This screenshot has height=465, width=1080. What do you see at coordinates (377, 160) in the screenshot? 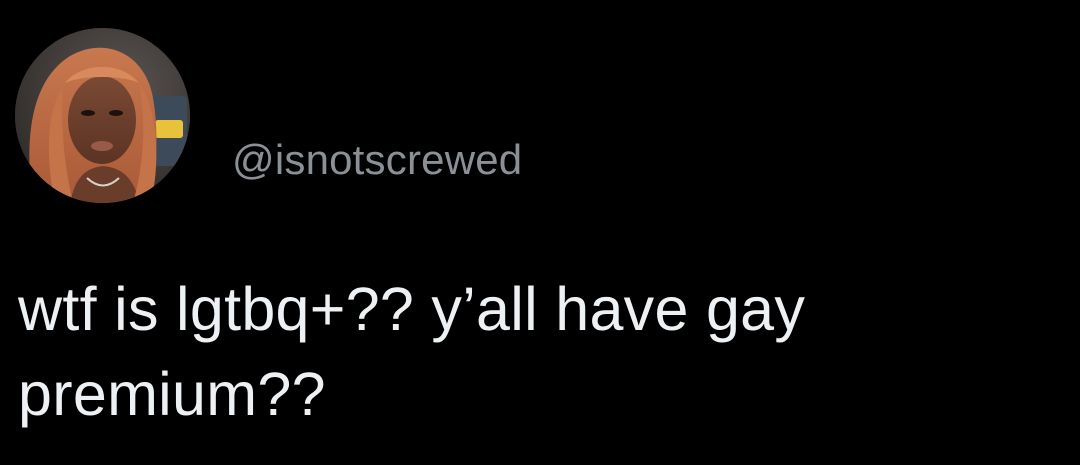
I see `user-handle: @isnotscrewed` at bounding box center [377, 160].